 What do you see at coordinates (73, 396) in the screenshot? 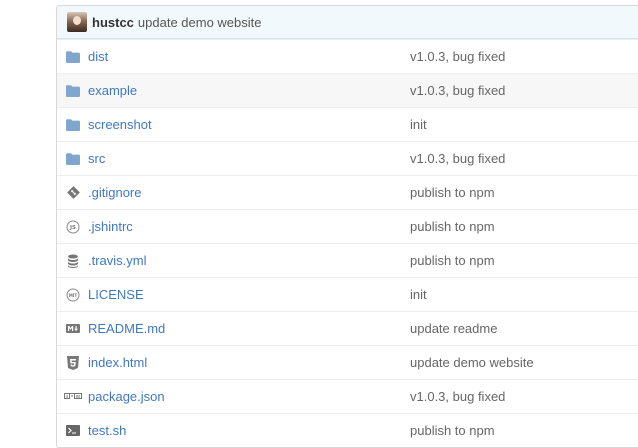
I see `npm-icon` at bounding box center [73, 396].